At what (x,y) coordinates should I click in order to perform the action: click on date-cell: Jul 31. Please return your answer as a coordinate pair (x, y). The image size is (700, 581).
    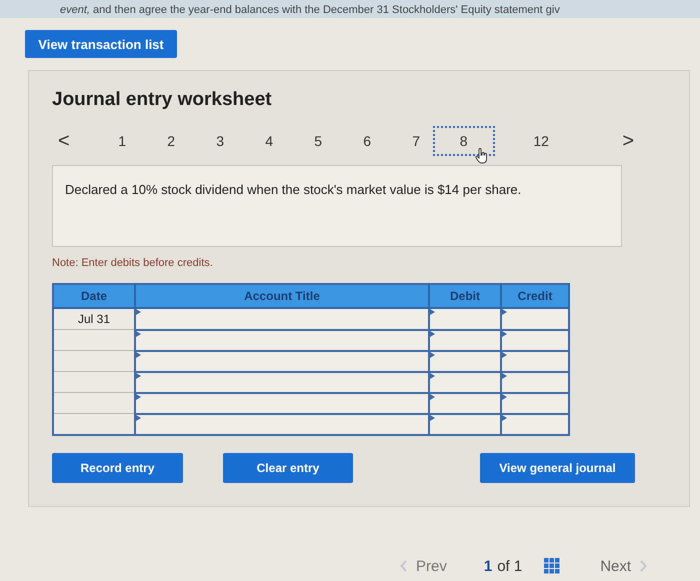
    Looking at the image, I should click on (94, 319).